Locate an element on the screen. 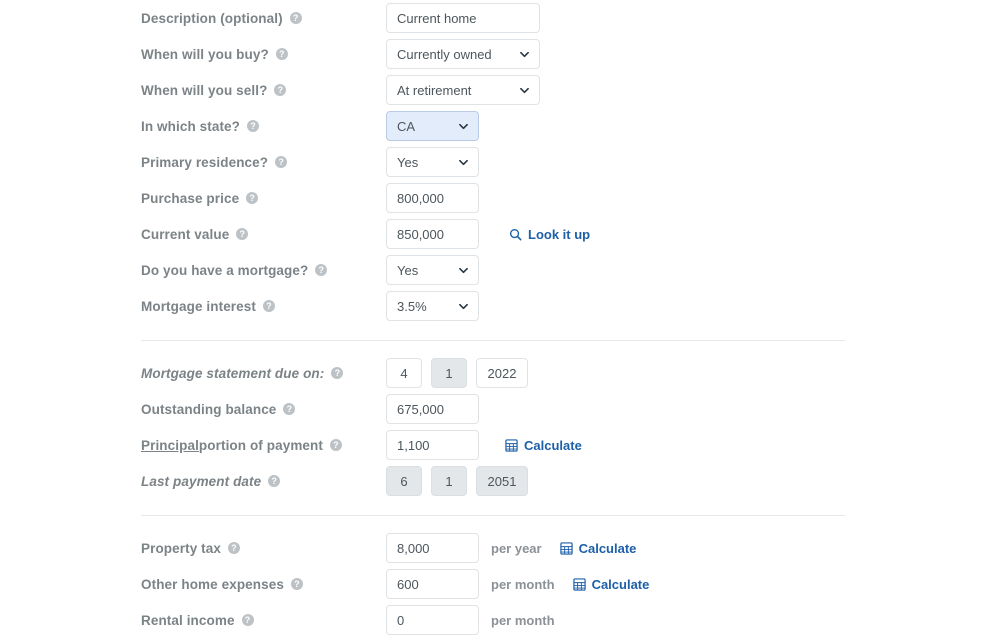  primary-residence-select: Yes is located at coordinates (432, 162).